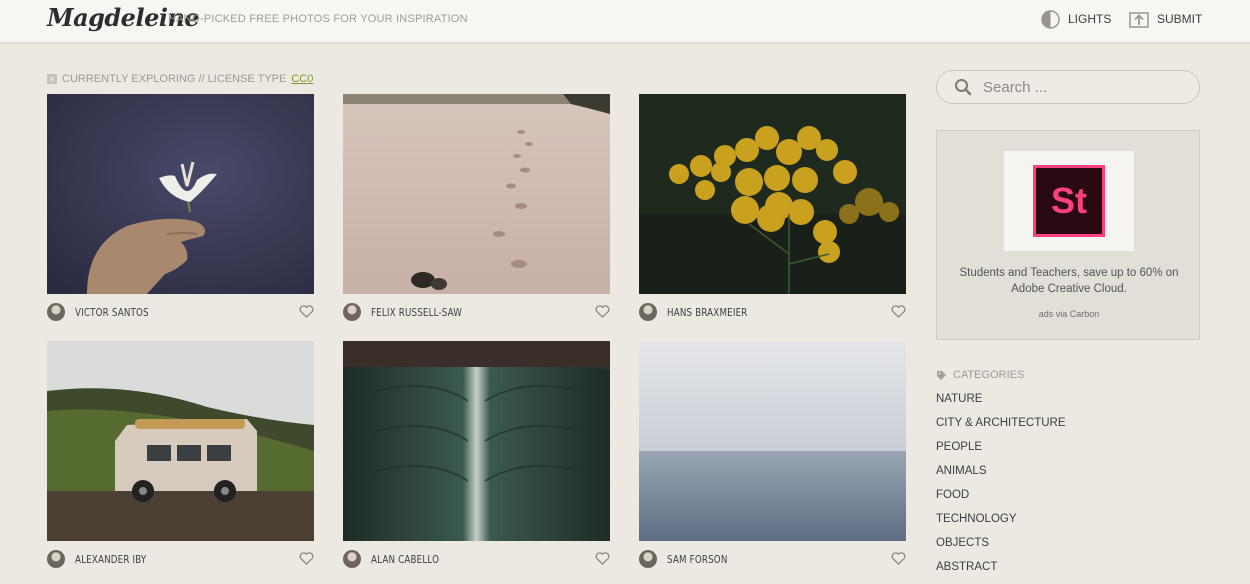 This screenshot has height=584, width=1250. I want to click on submit-photo-button: SUBMIT, so click(1165, 19).